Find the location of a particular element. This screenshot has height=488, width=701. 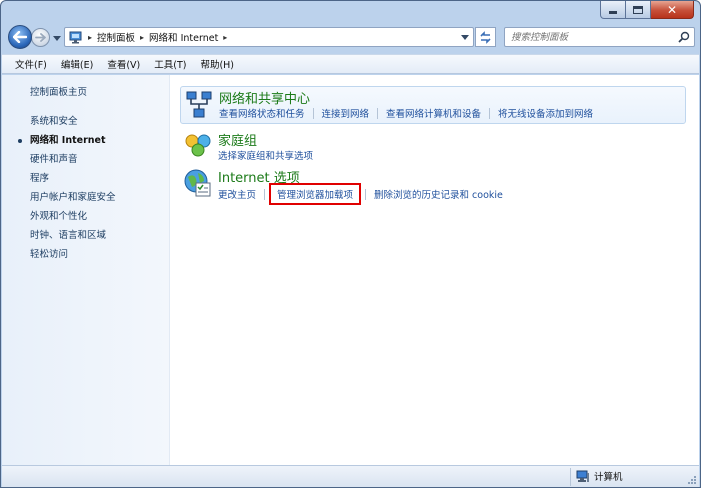

link-add-wireless-device: 将无线设备添加到网络 is located at coordinates (545, 113).